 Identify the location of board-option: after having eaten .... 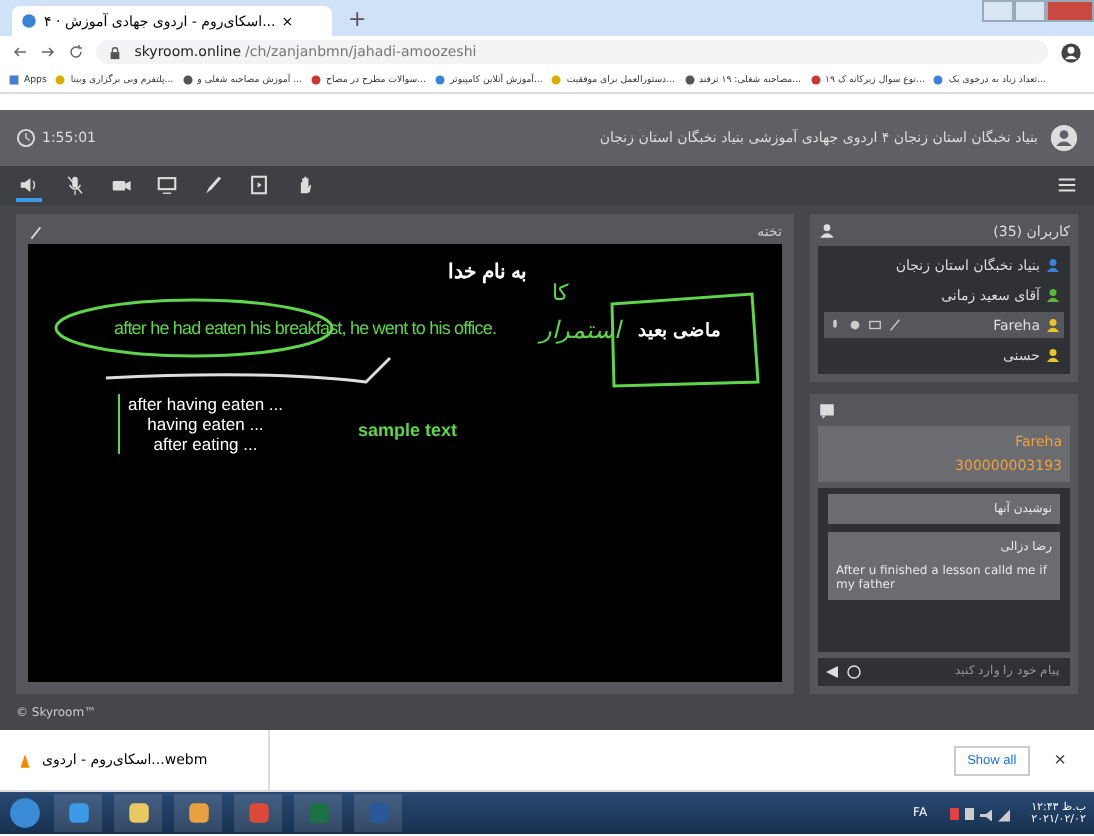
(205, 404).